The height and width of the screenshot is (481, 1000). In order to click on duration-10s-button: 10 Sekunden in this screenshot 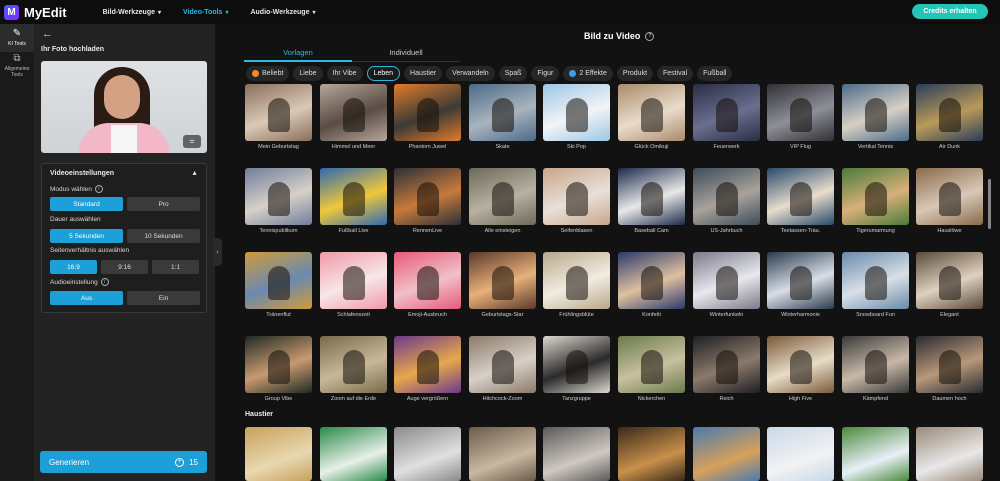, I will do `click(163, 236)`.